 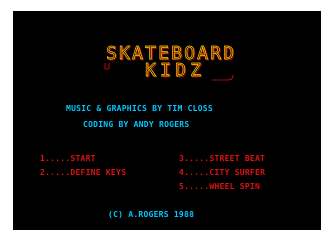 What do you see at coordinates (219, 186) in the screenshot?
I see `menu-item-wheel-spin: 5.....WHEEL SPIN` at bounding box center [219, 186].